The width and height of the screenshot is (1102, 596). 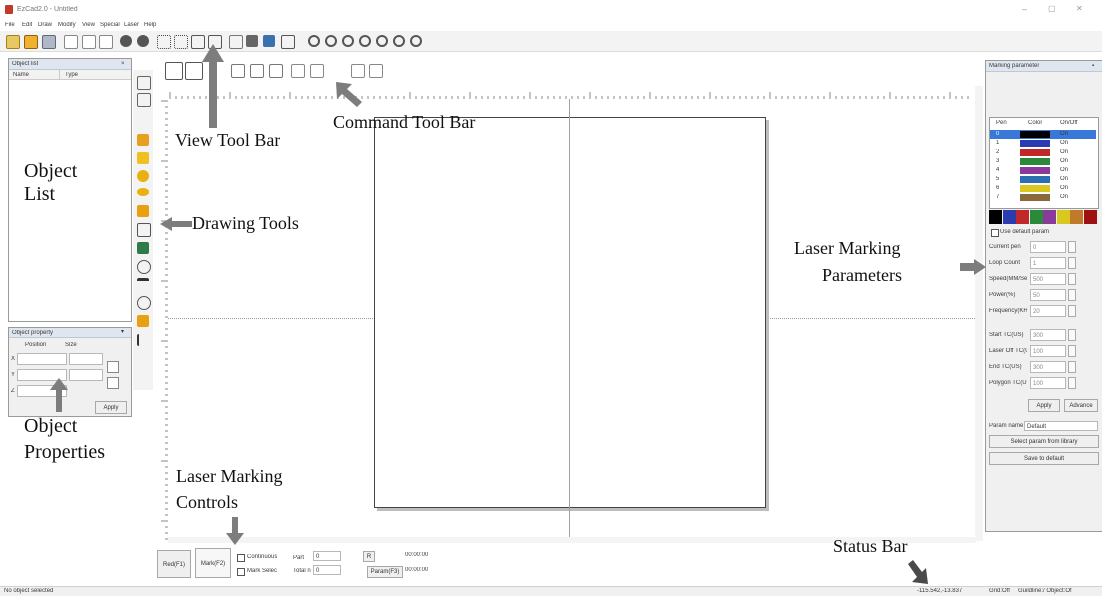 What do you see at coordinates (1043, 170) in the screenshot?
I see `pen-row: 4 On` at bounding box center [1043, 170].